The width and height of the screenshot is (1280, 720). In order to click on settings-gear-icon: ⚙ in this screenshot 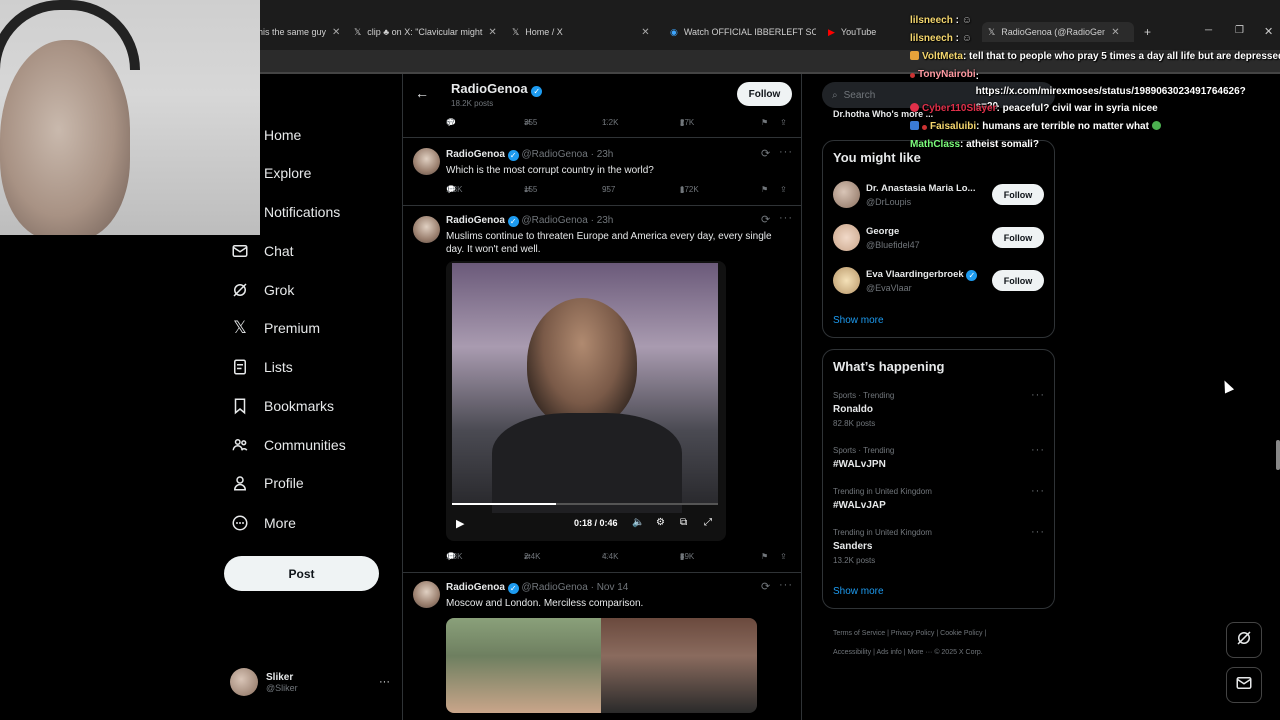, I will do `click(660, 522)`.